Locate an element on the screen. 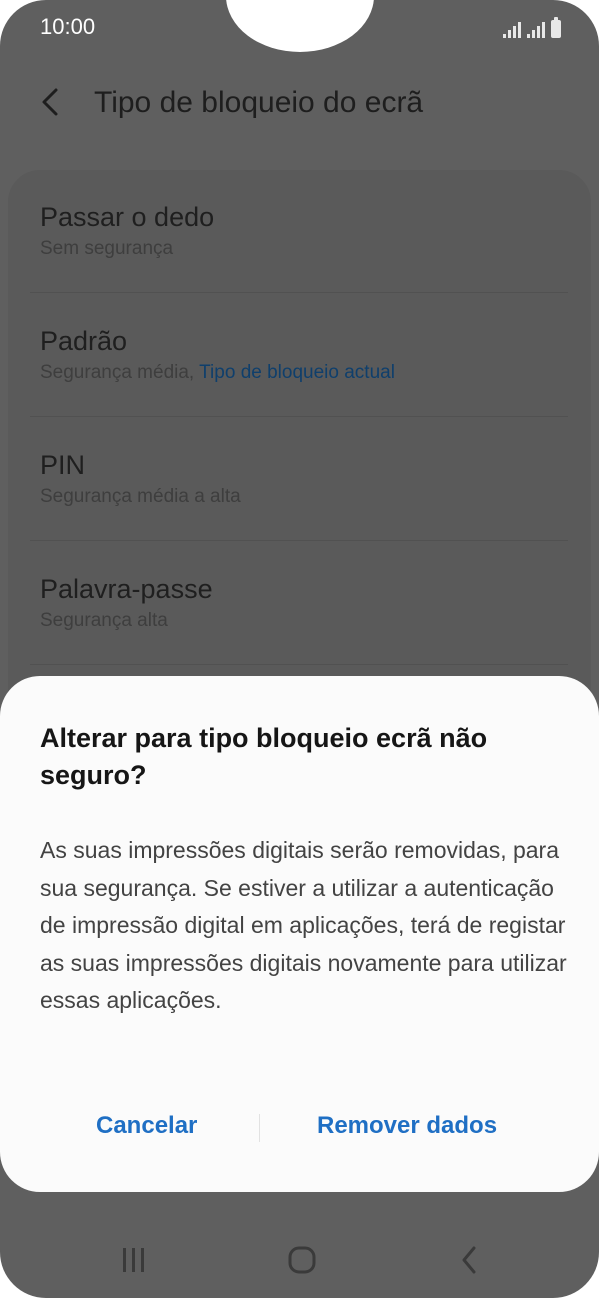 Image resolution: width=599 pixels, height=1298 pixels. lock-option-label: PIN is located at coordinates (63, 465).